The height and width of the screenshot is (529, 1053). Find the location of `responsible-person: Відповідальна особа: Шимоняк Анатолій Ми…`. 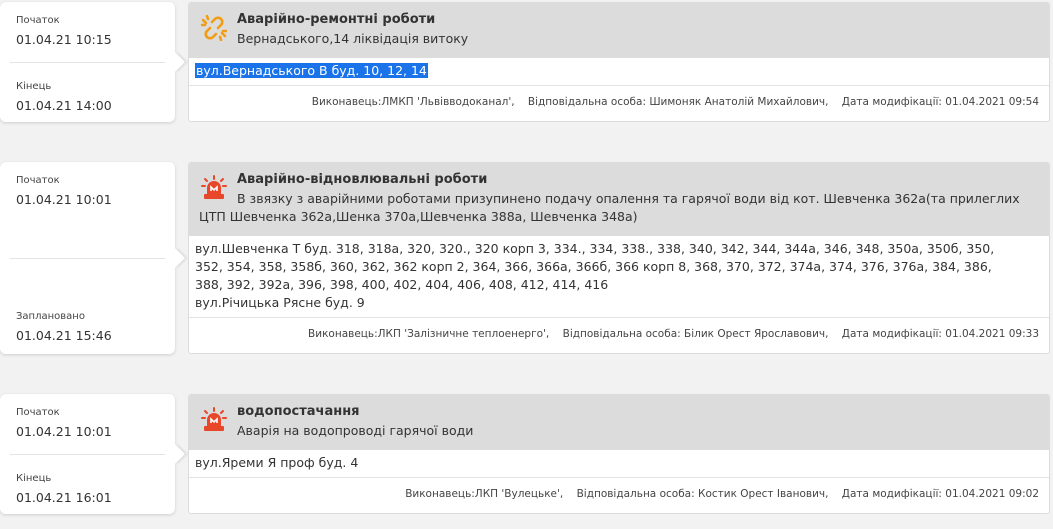

responsible-person: Відповідальна особа: Шимоняк Анатолій Ми… is located at coordinates (678, 102).